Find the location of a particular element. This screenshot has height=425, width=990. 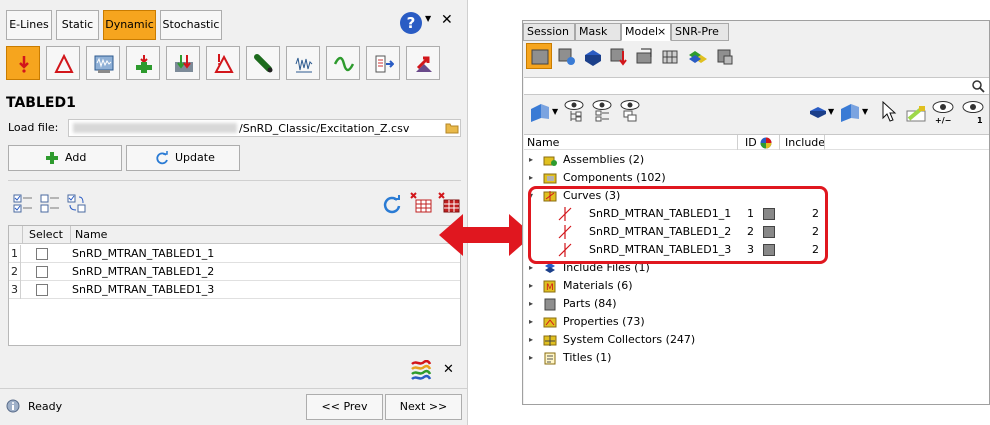

refresh-list-icon is located at coordinates (393, 205).